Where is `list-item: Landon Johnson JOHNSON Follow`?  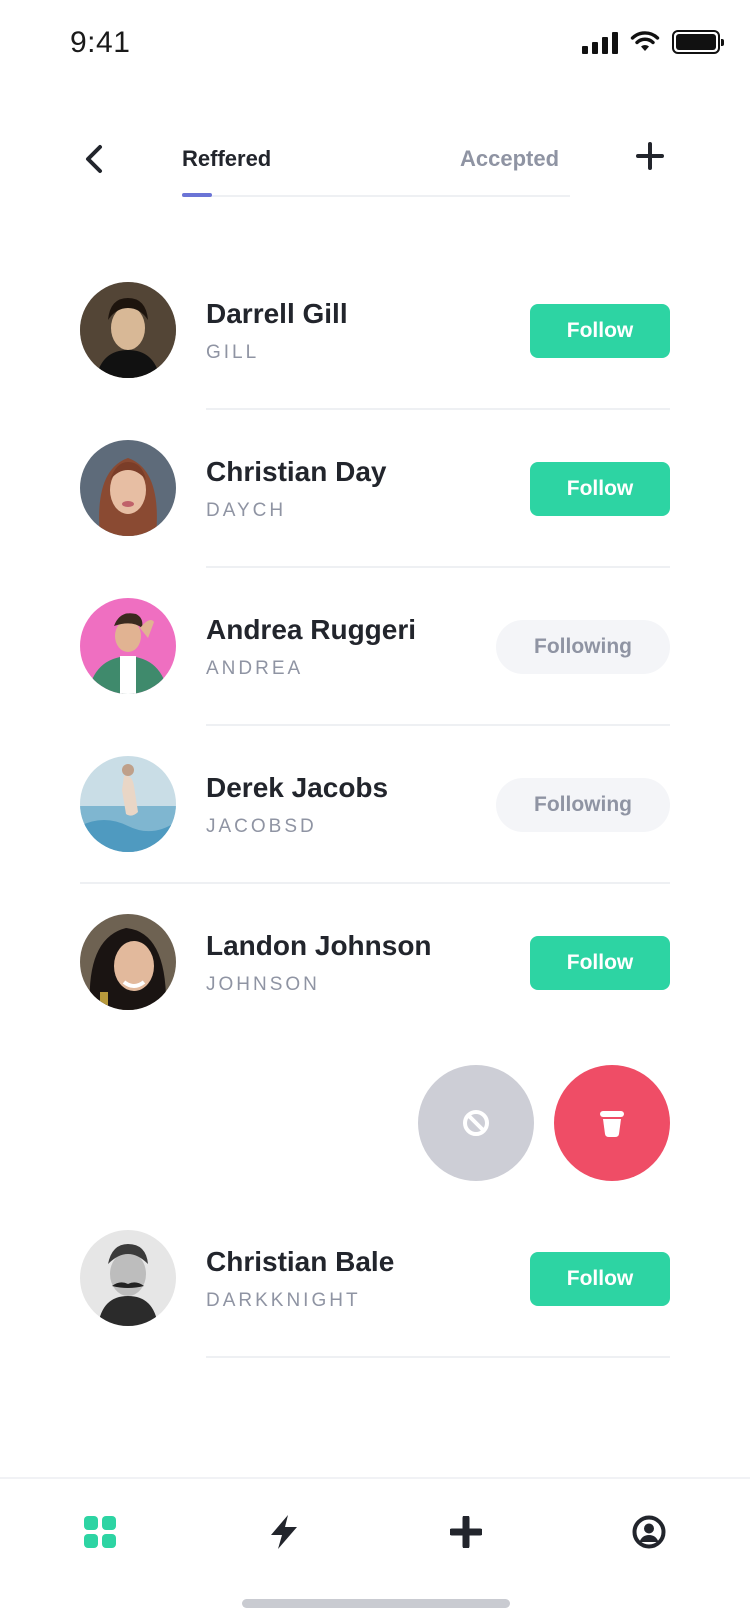
list-item: Landon Johnson JOHNSON Follow is located at coordinates (375, 957).